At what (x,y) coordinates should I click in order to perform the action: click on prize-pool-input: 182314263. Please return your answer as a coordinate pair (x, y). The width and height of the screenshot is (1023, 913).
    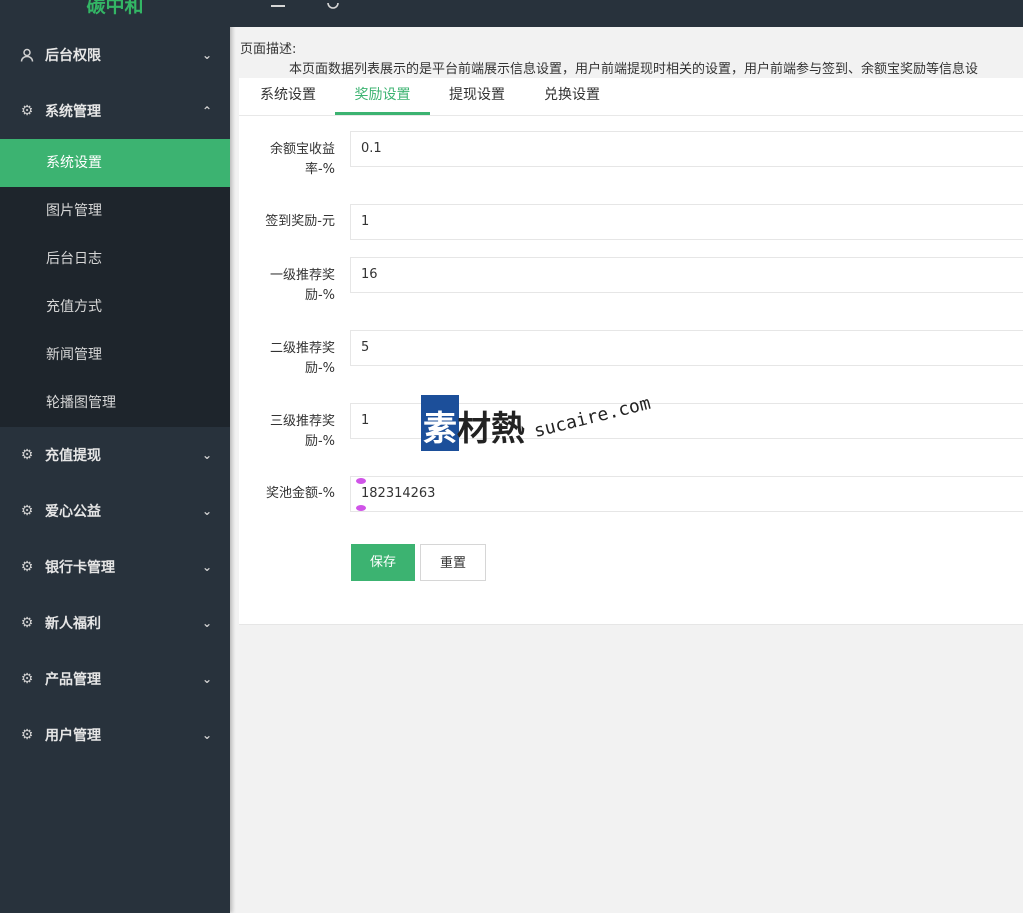
    Looking at the image, I should click on (686, 494).